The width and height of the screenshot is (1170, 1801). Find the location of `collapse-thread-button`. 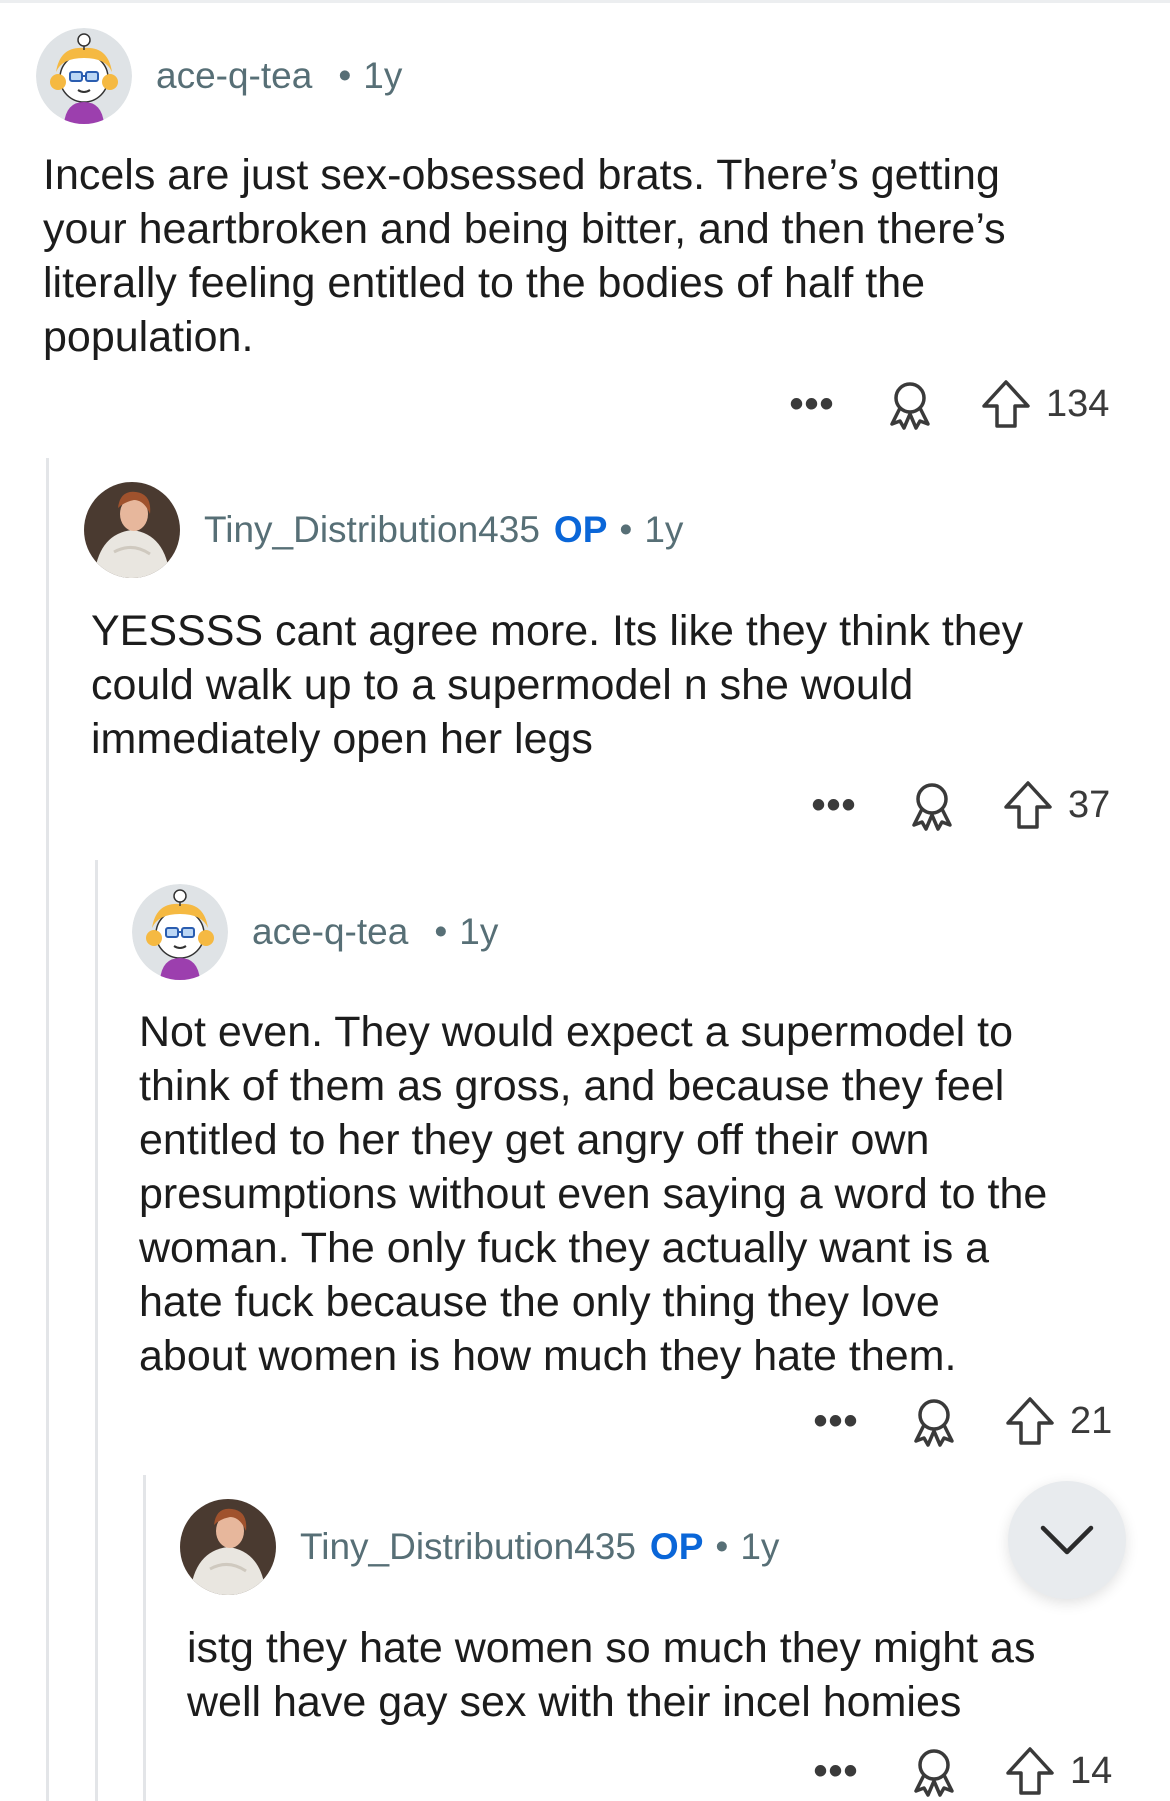

collapse-thread-button is located at coordinates (1067, 1540).